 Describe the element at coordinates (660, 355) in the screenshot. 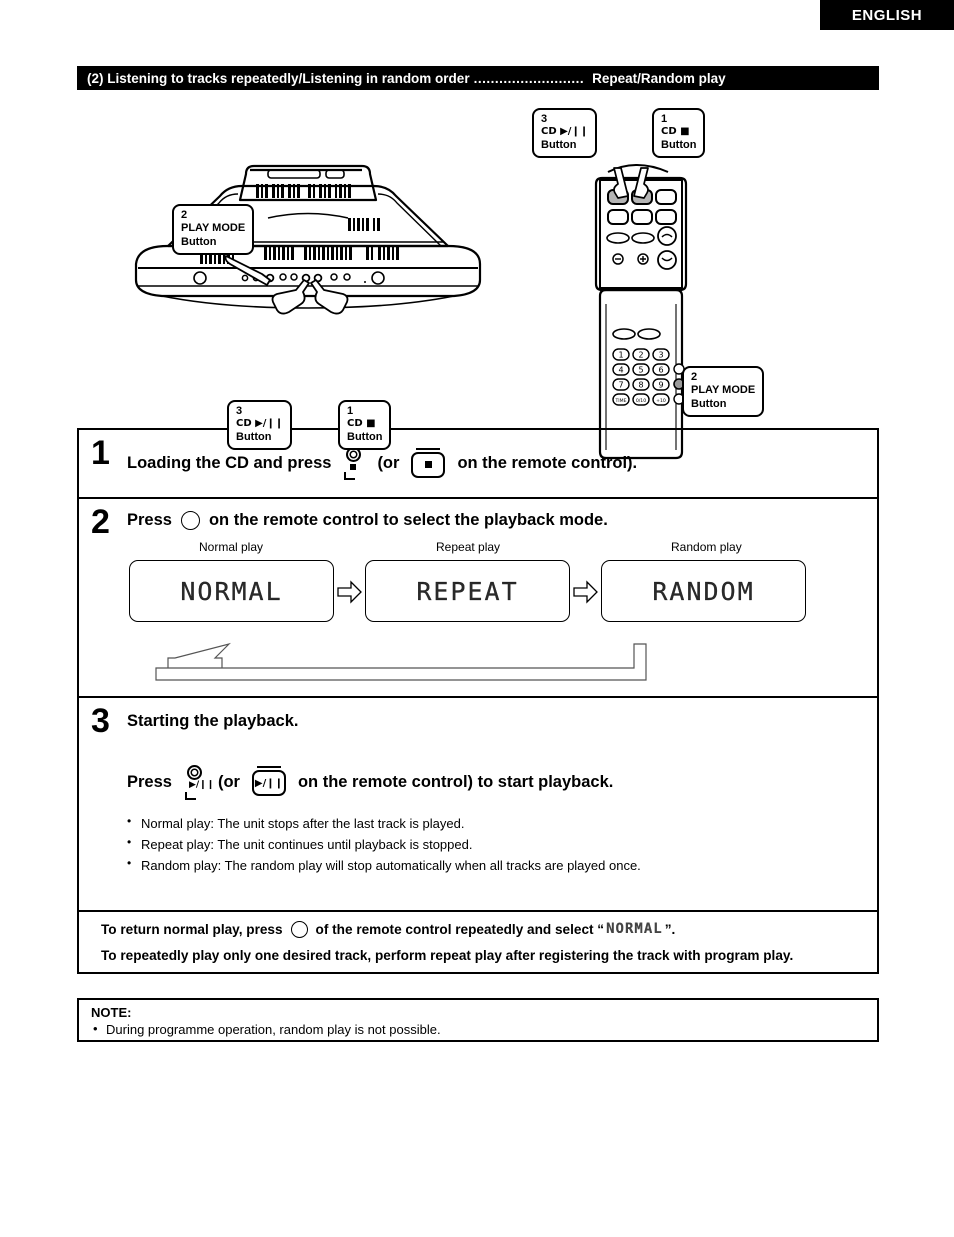

I see `svg-text: 3` at that location.